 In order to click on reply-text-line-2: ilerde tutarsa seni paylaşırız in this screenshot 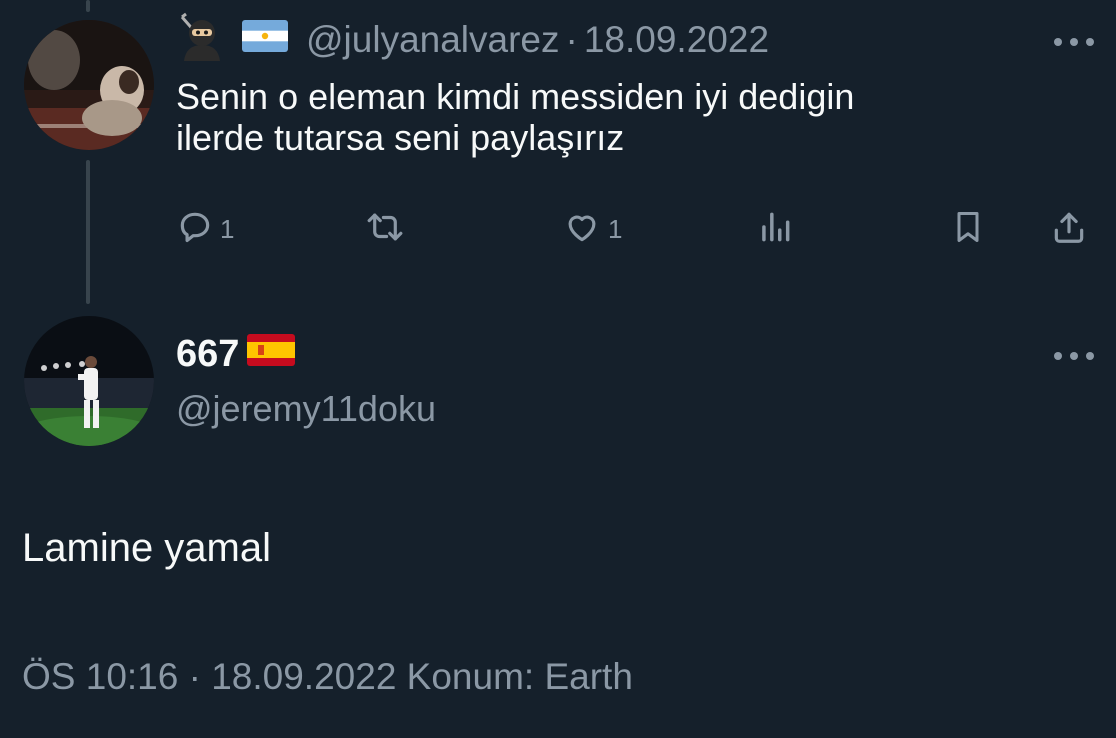, I will do `click(400, 137)`.